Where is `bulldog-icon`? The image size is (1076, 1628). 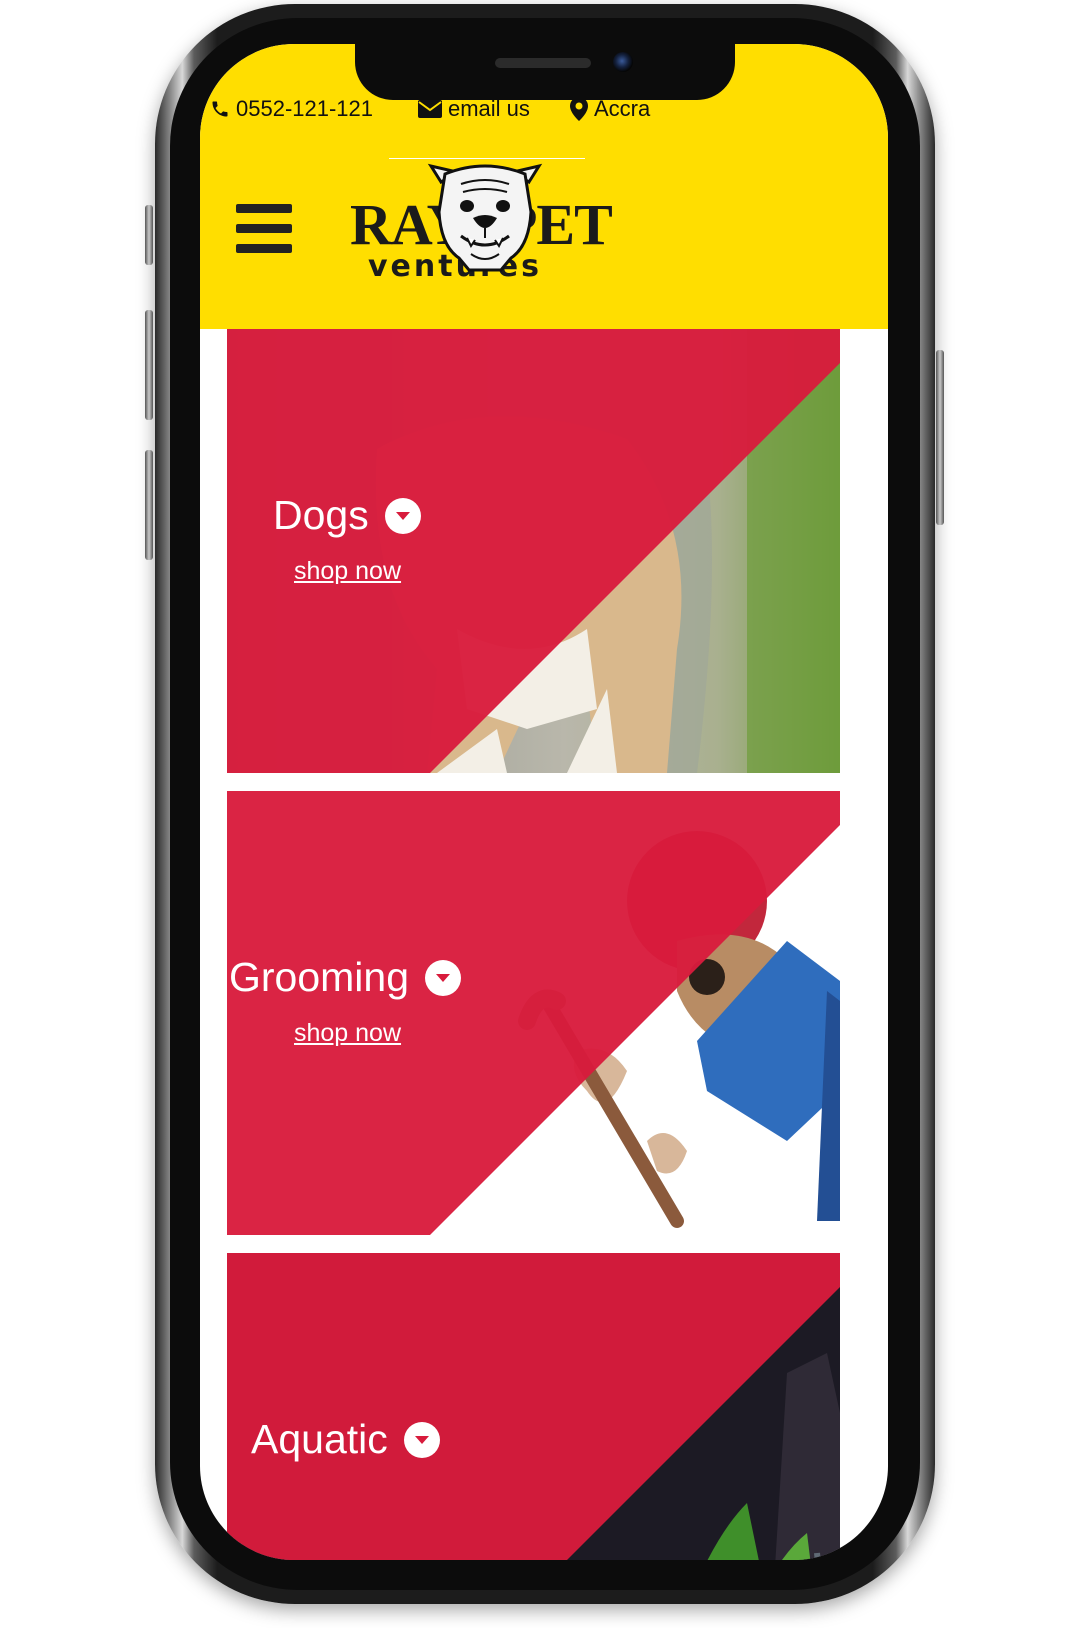
bulldog-icon is located at coordinates (485, 217).